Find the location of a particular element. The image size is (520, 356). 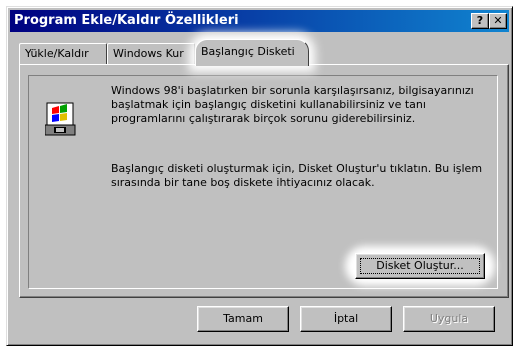

title-bar: Program Ekle/Kaldır Özellikleri ? ✕ is located at coordinates (259, 21).